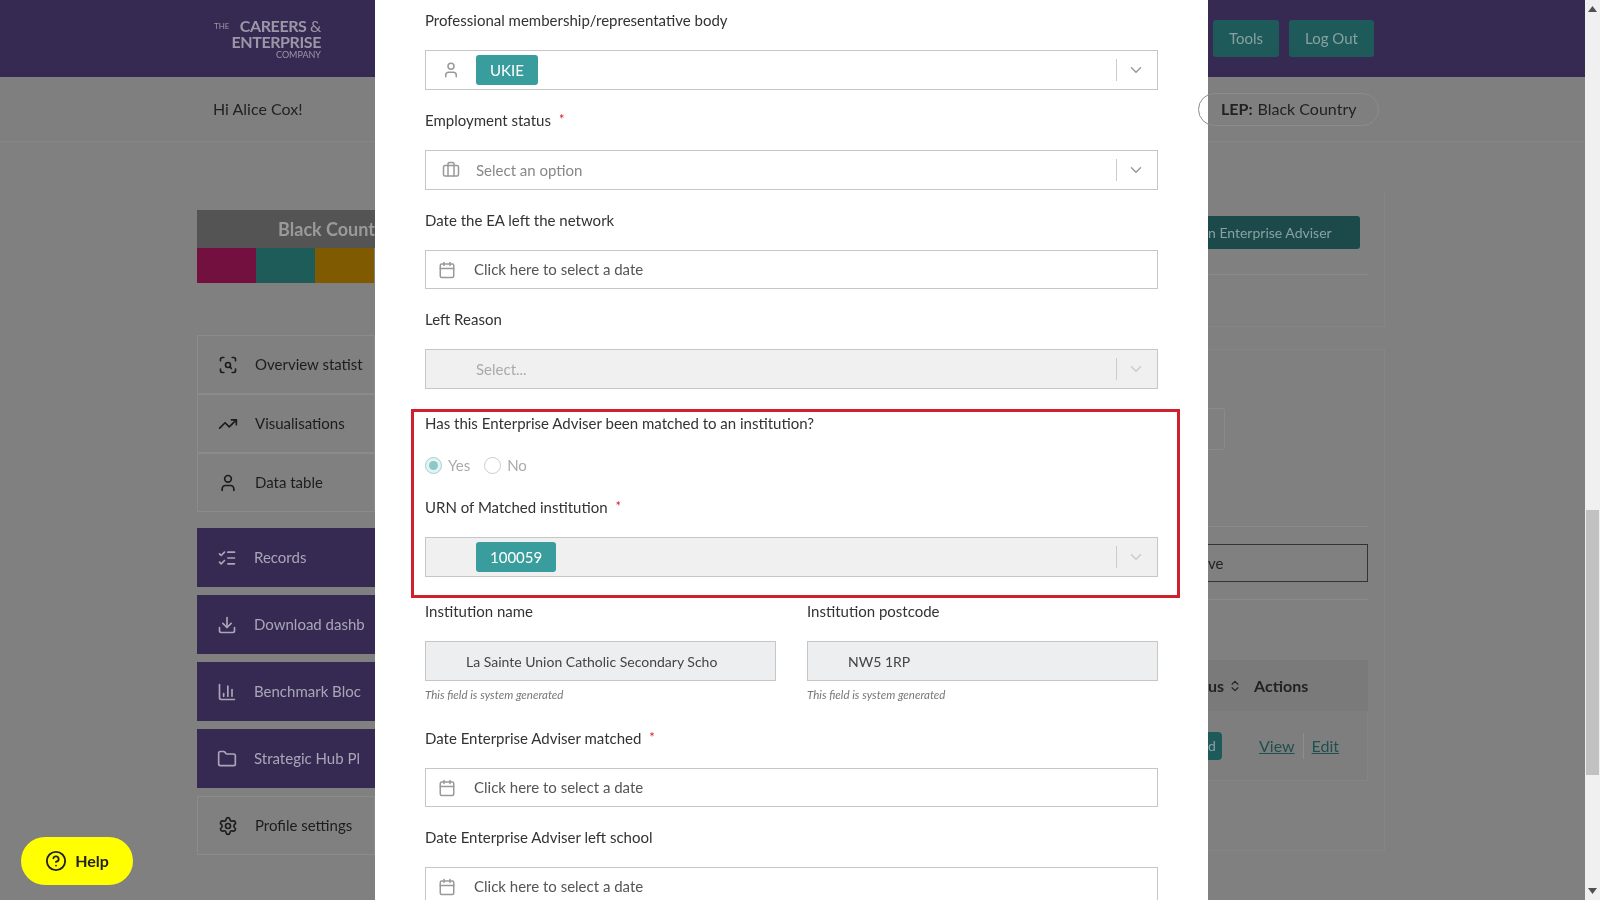 The image size is (1600, 900). I want to click on sidebar-item: Overview statist, so click(286, 364).